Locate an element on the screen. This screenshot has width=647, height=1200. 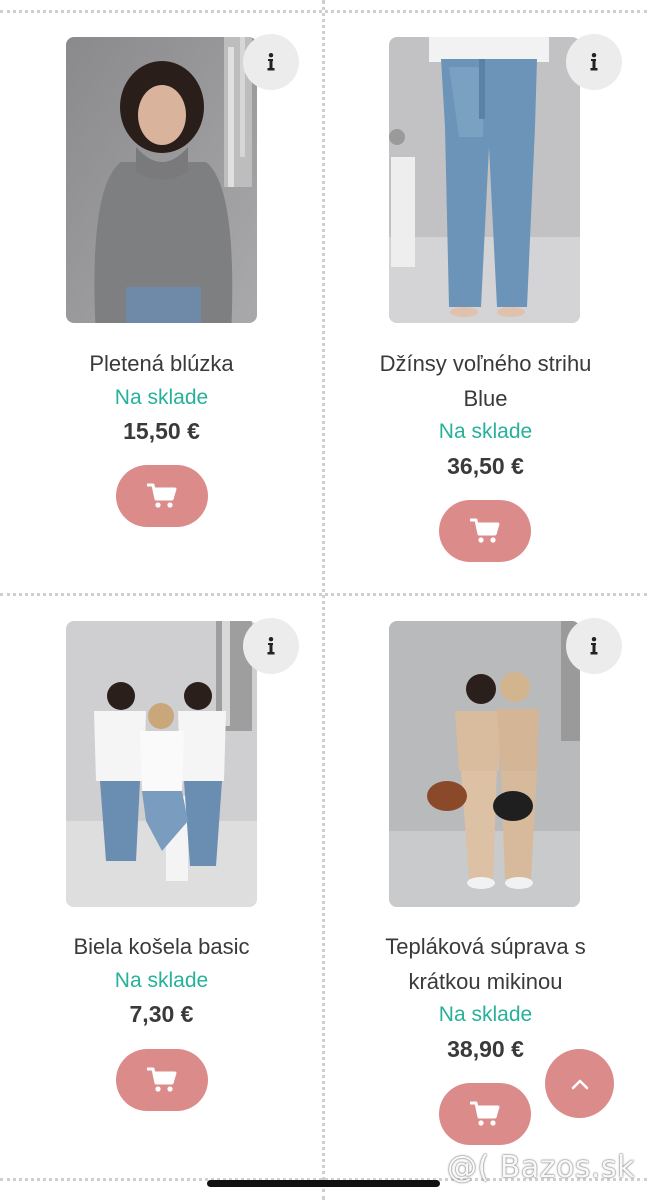
scroll-to-top-button is located at coordinates (579, 1083).